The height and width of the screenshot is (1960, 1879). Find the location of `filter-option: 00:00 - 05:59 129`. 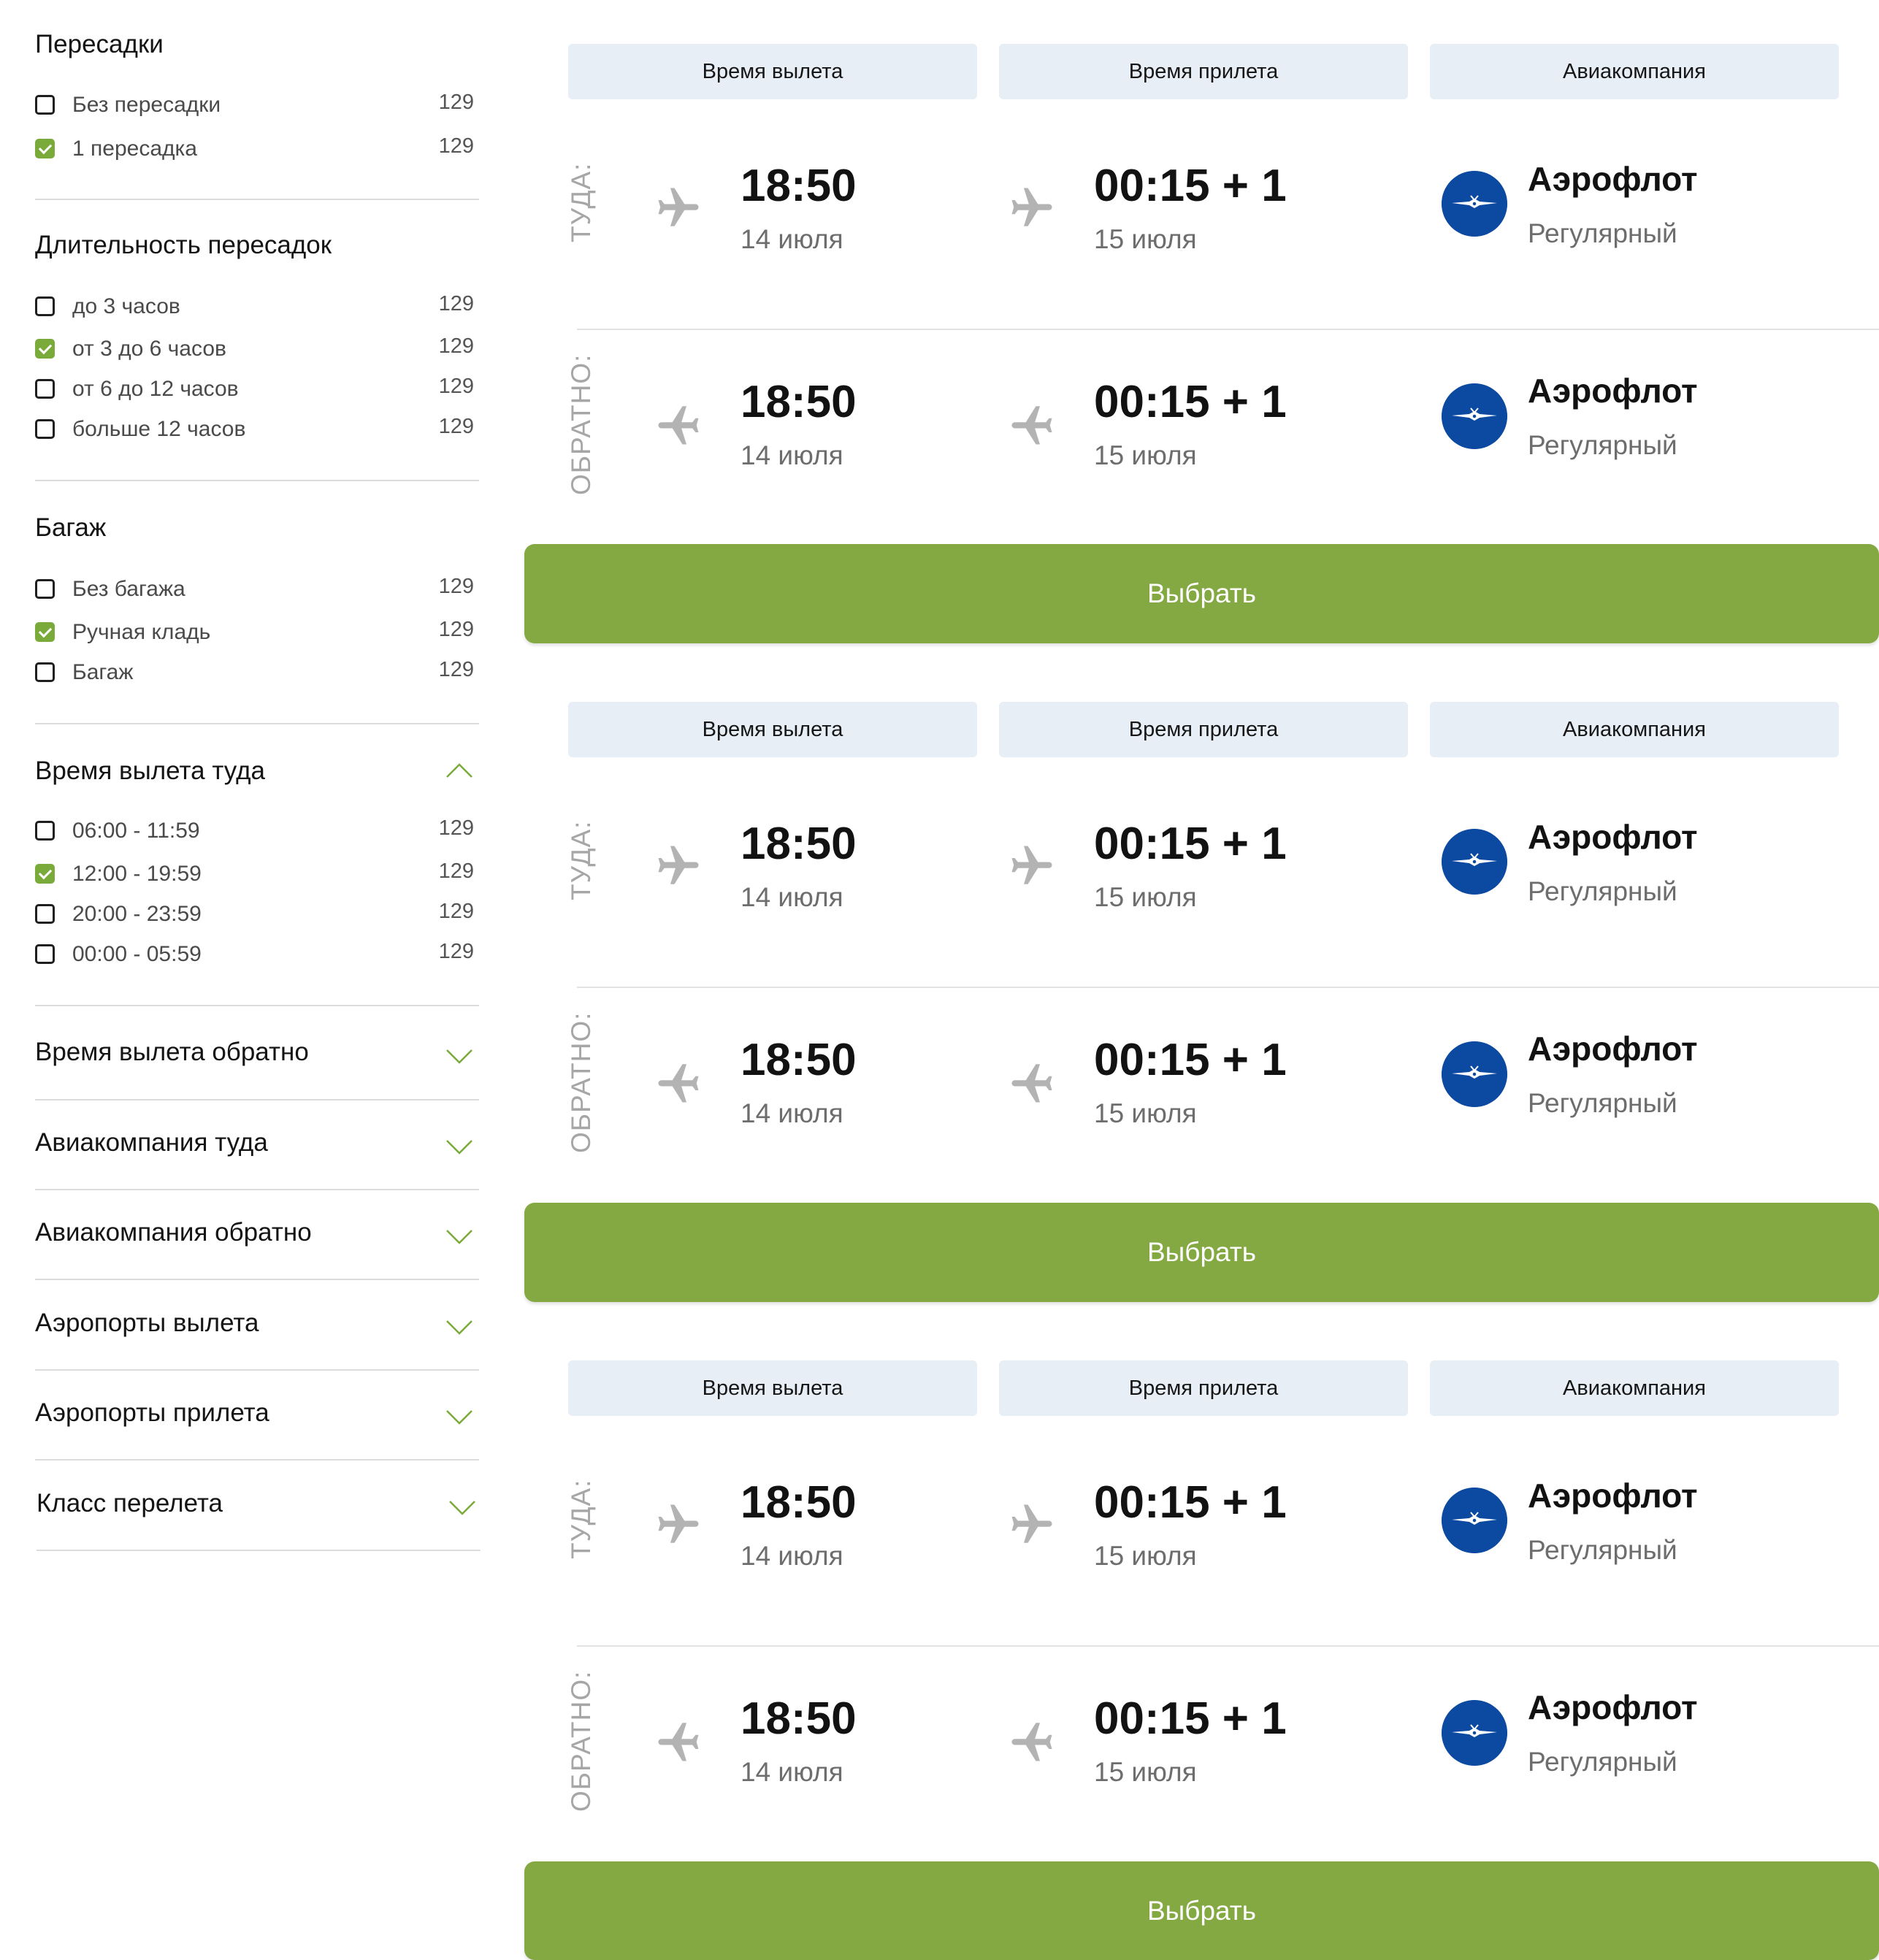

filter-option: 00:00 - 05:59 129 is located at coordinates (257, 955).